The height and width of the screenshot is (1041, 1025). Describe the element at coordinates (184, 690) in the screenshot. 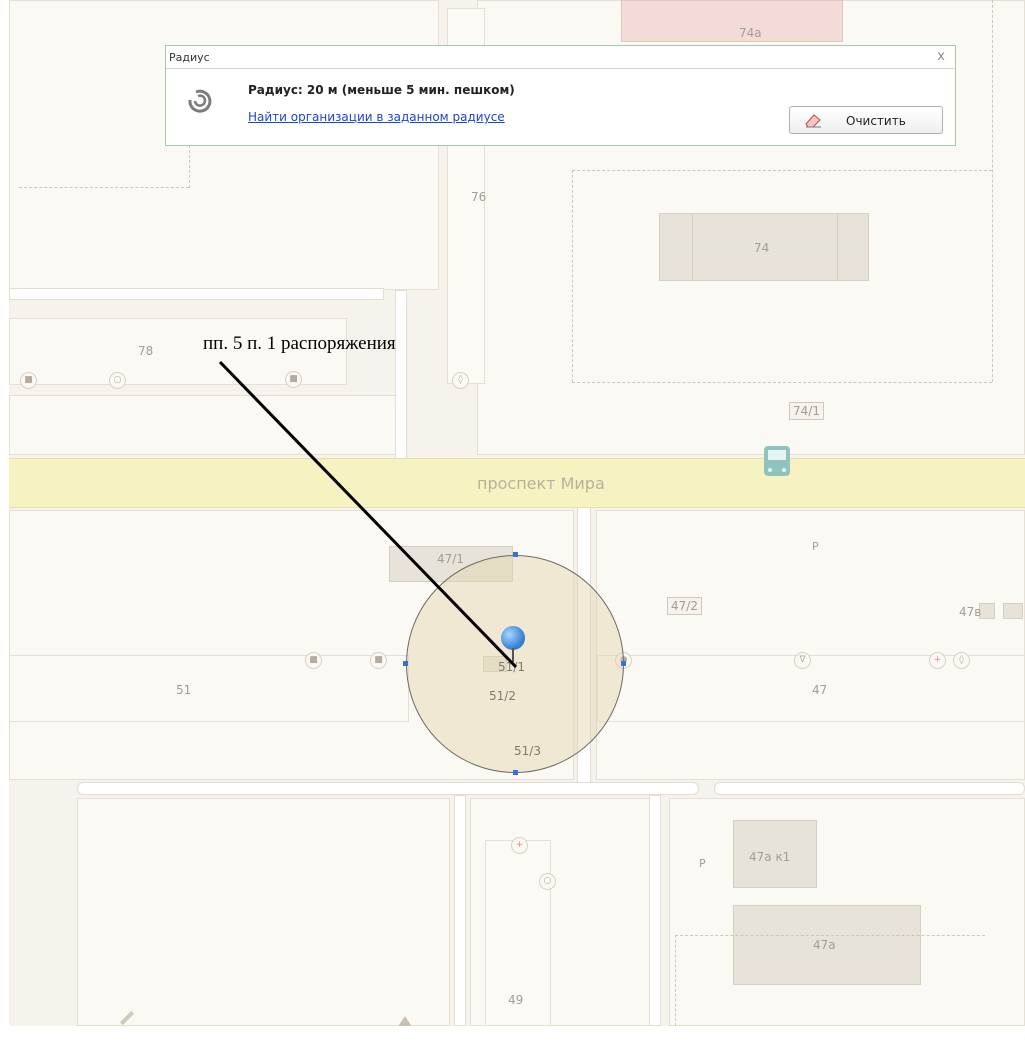

I see `label-51: 51` at that location.